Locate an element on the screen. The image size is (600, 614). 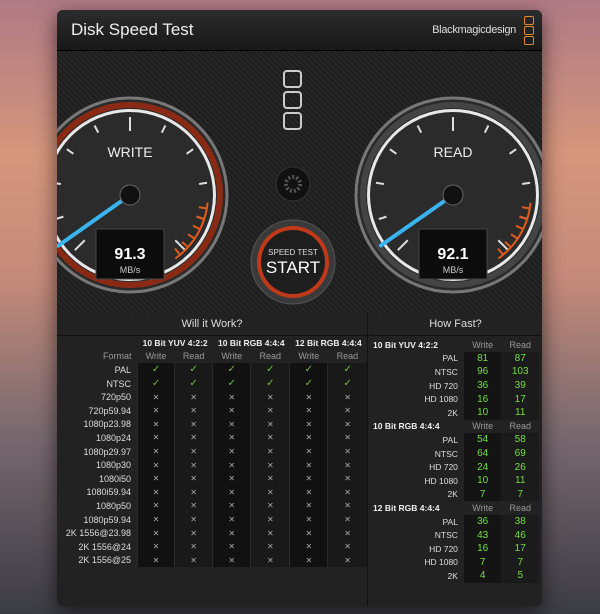
read-fps: 17 is located at coordinates (520, 399).